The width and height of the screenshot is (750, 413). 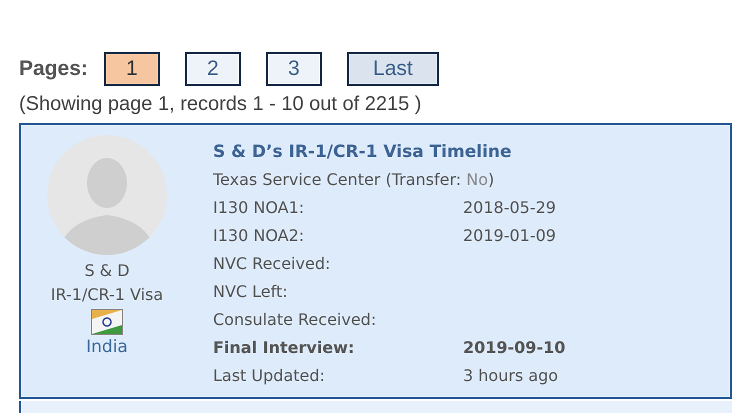 What do you see at coordinates (107, 195) in the screenshot?
I see `avatar-icon` at bounding box center [107, 195].